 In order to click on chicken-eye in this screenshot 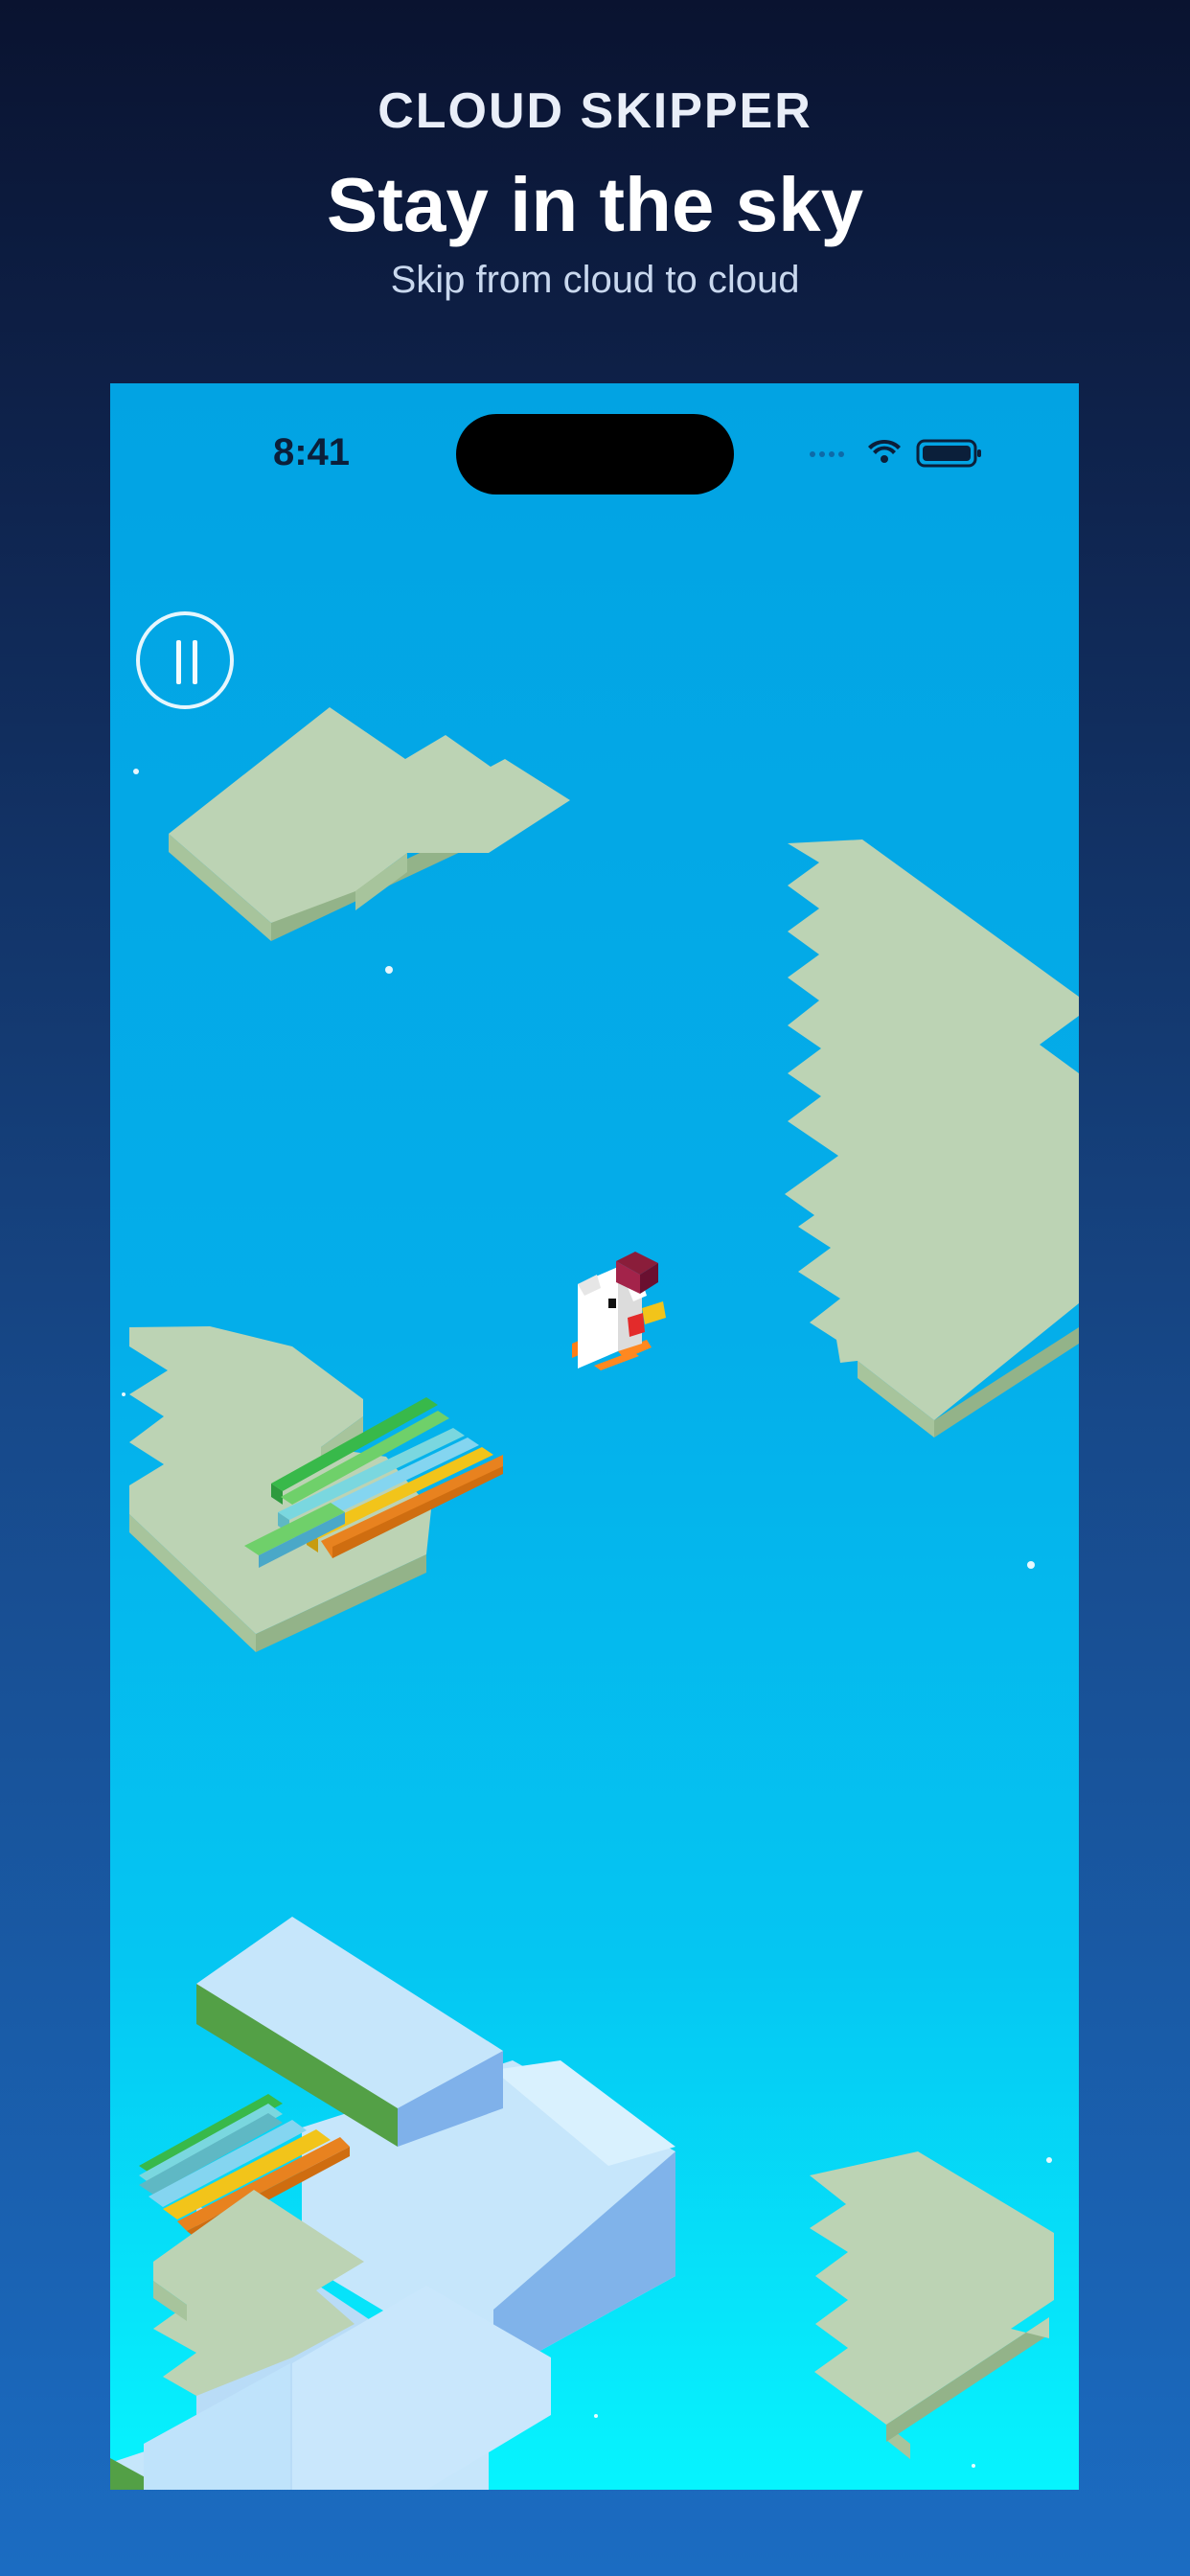, I will do `click(612, 1303)`.